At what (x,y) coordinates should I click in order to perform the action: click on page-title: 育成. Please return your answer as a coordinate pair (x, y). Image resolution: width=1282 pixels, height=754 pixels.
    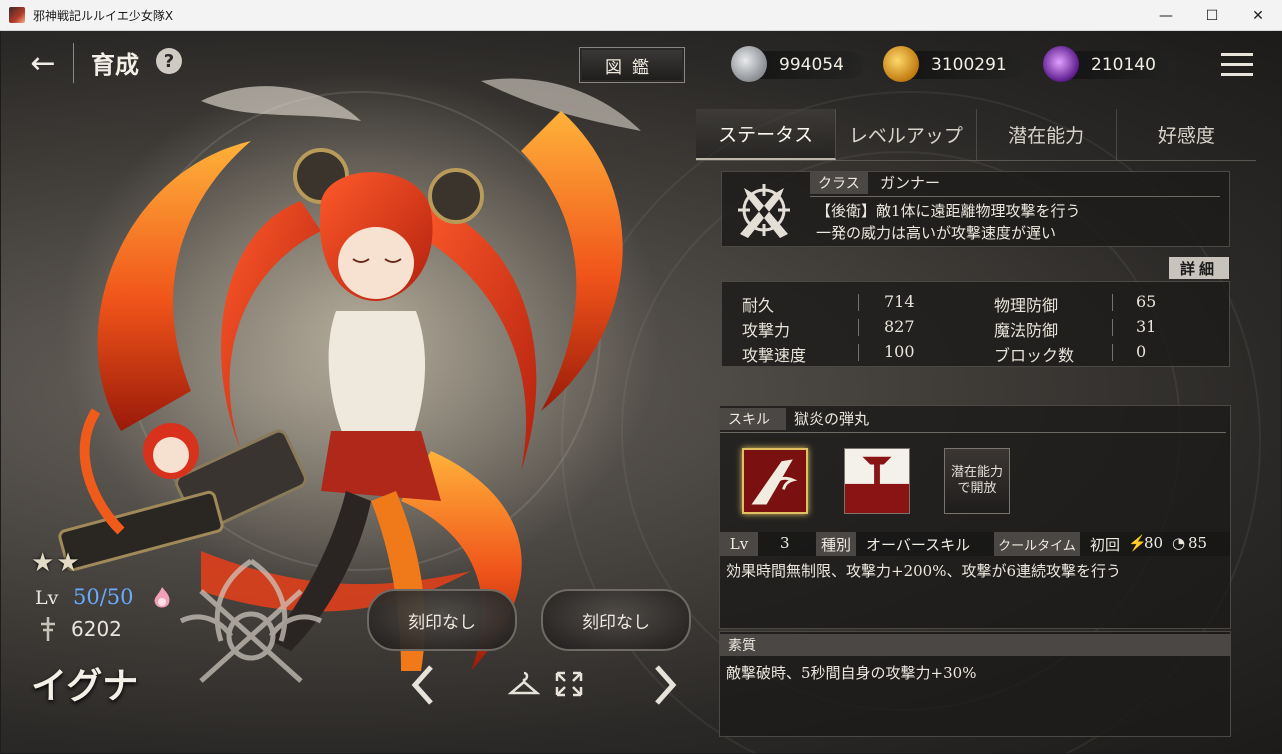
    Looking at the image, I should click on (115, 64).